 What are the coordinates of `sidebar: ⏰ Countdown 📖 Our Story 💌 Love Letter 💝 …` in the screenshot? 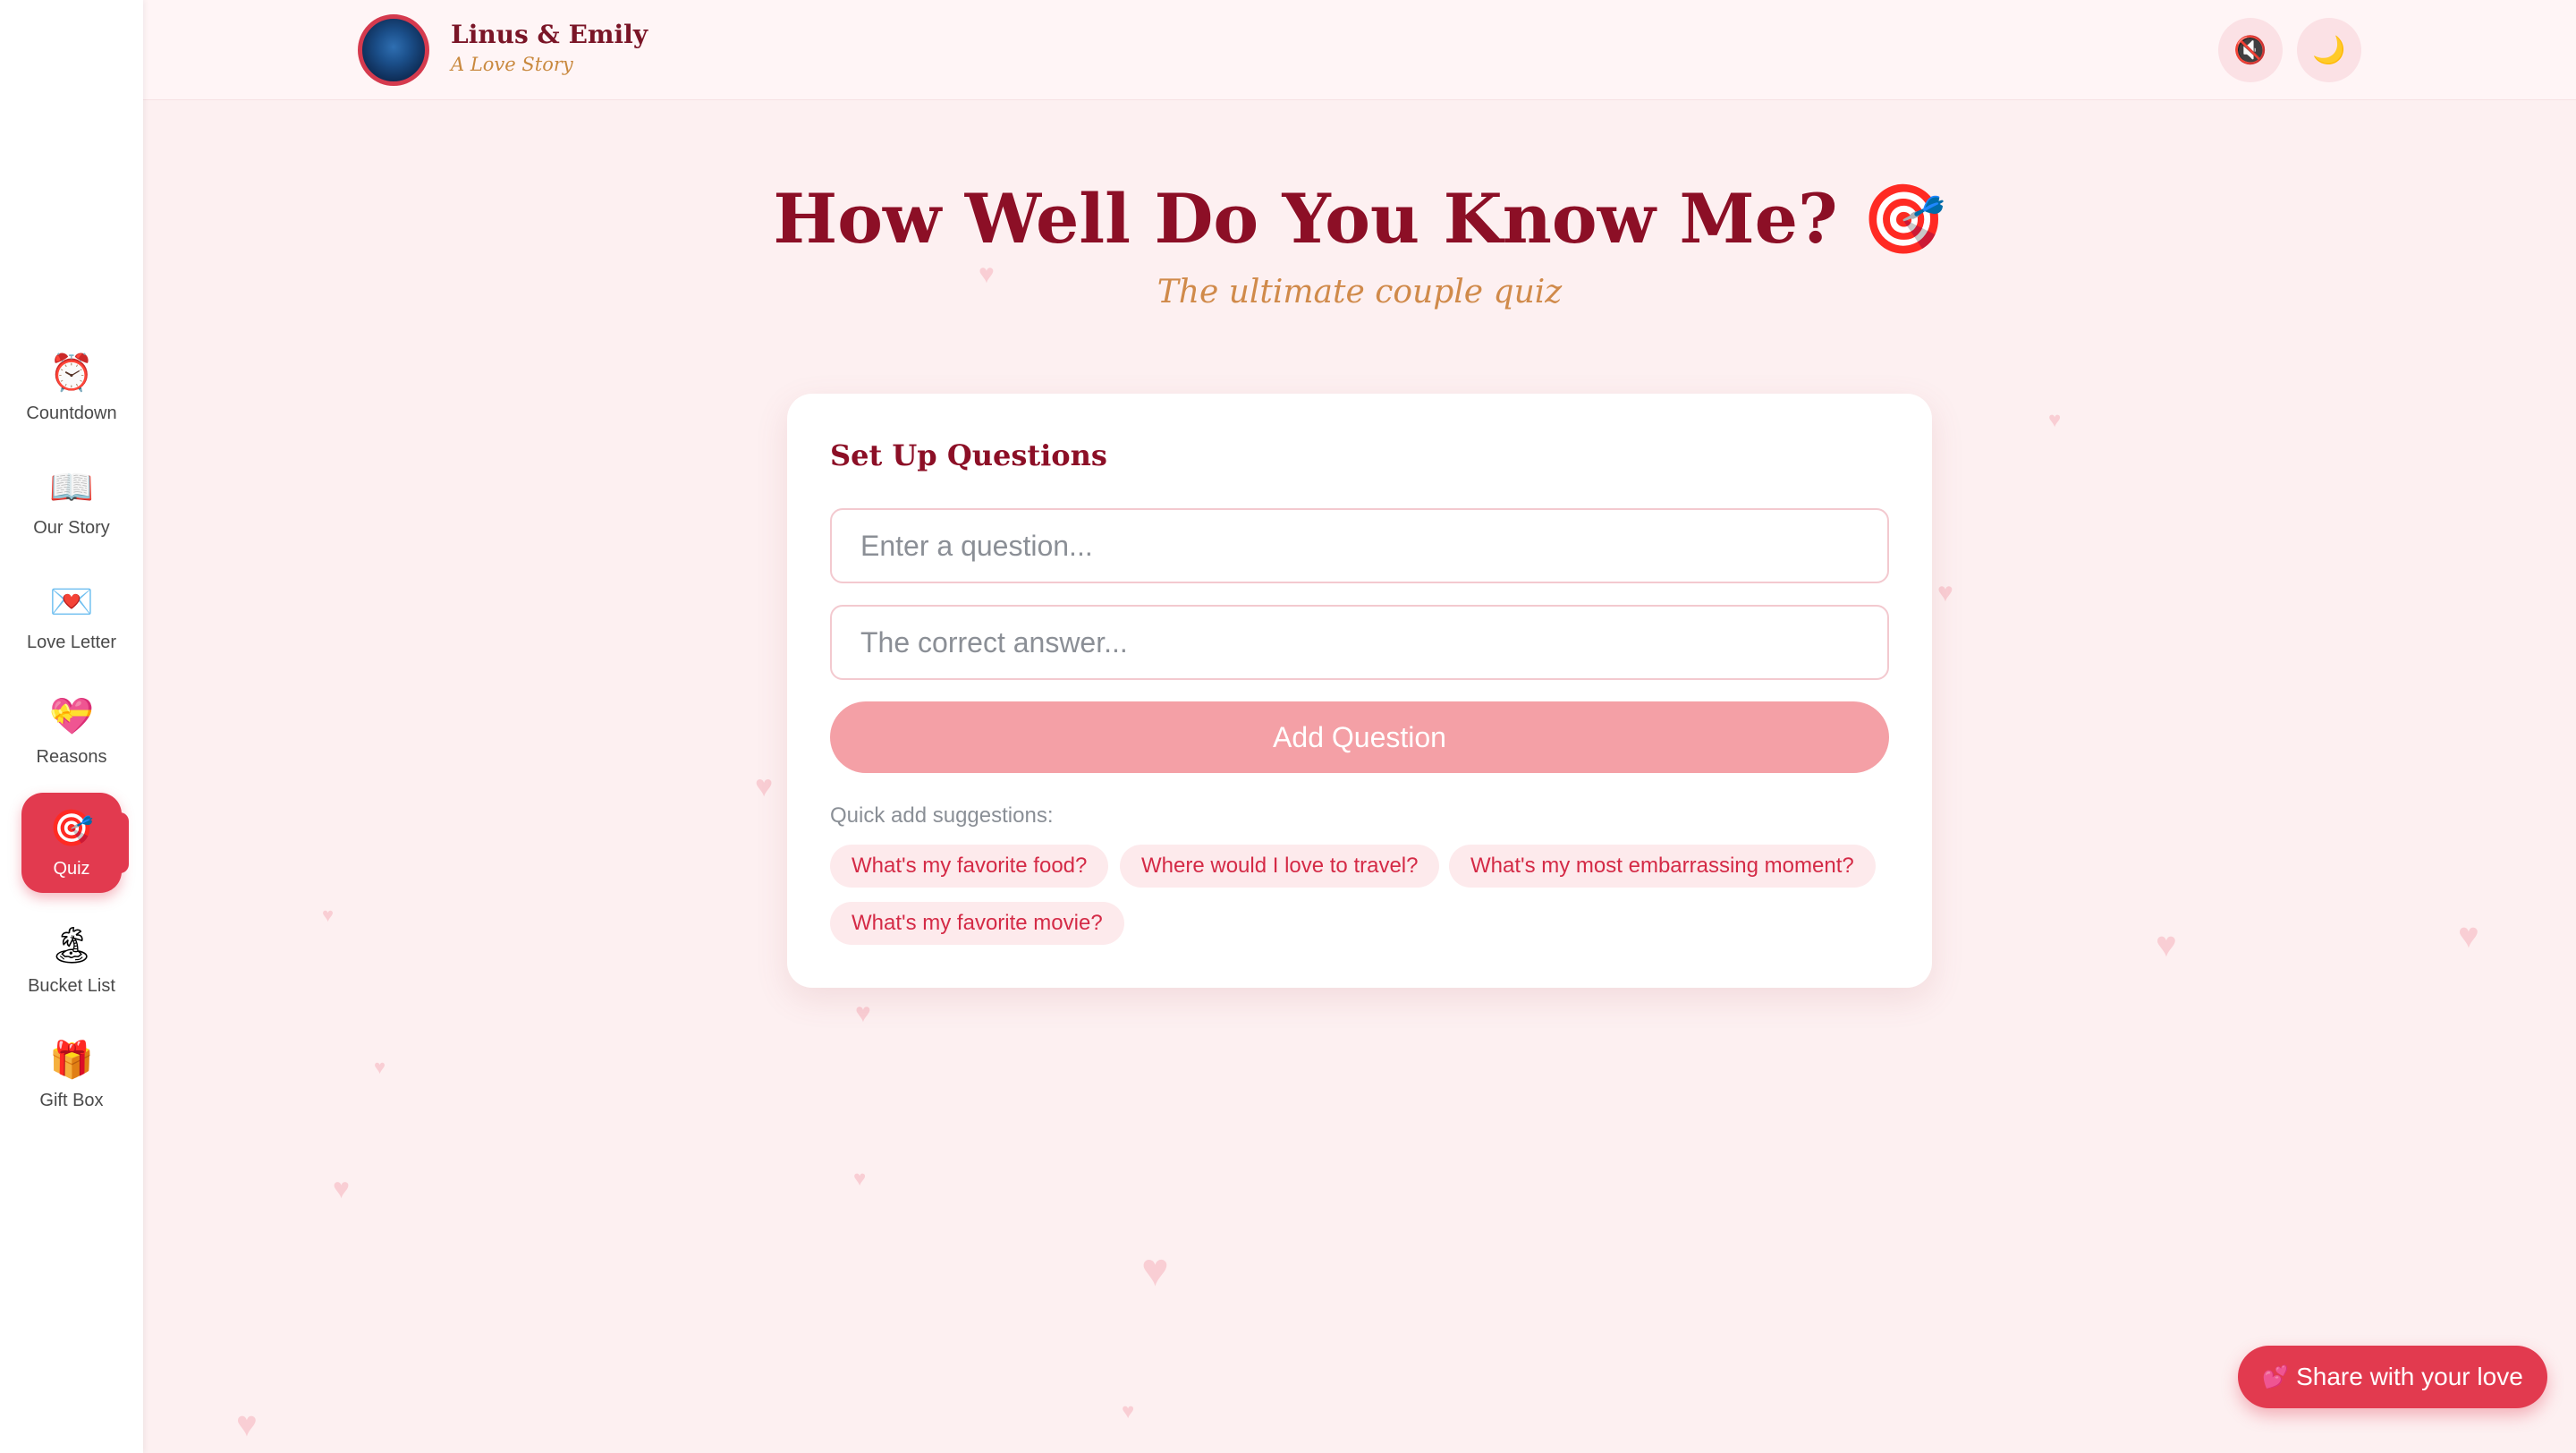 It's located at (71, 726).